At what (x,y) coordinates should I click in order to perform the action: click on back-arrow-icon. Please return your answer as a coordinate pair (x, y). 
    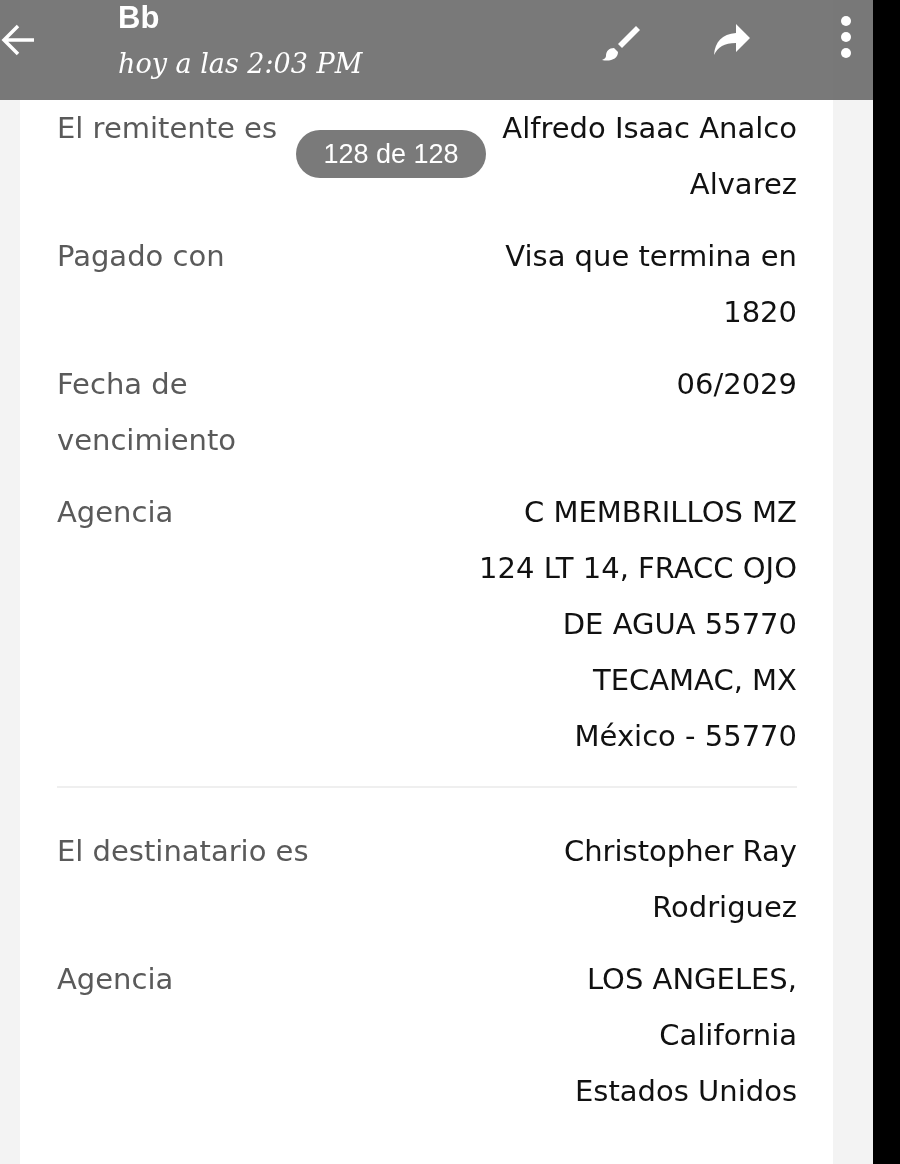
    Looking at the image, I should click on (18, 40).